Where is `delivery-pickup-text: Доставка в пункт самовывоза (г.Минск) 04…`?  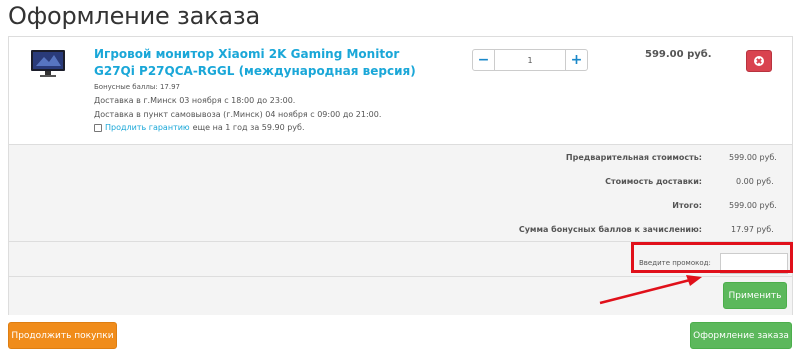
delivery-pickup-text: Доставка в пункт самовывоза (г.Минск) 04… is located at coordinates (238, 114).